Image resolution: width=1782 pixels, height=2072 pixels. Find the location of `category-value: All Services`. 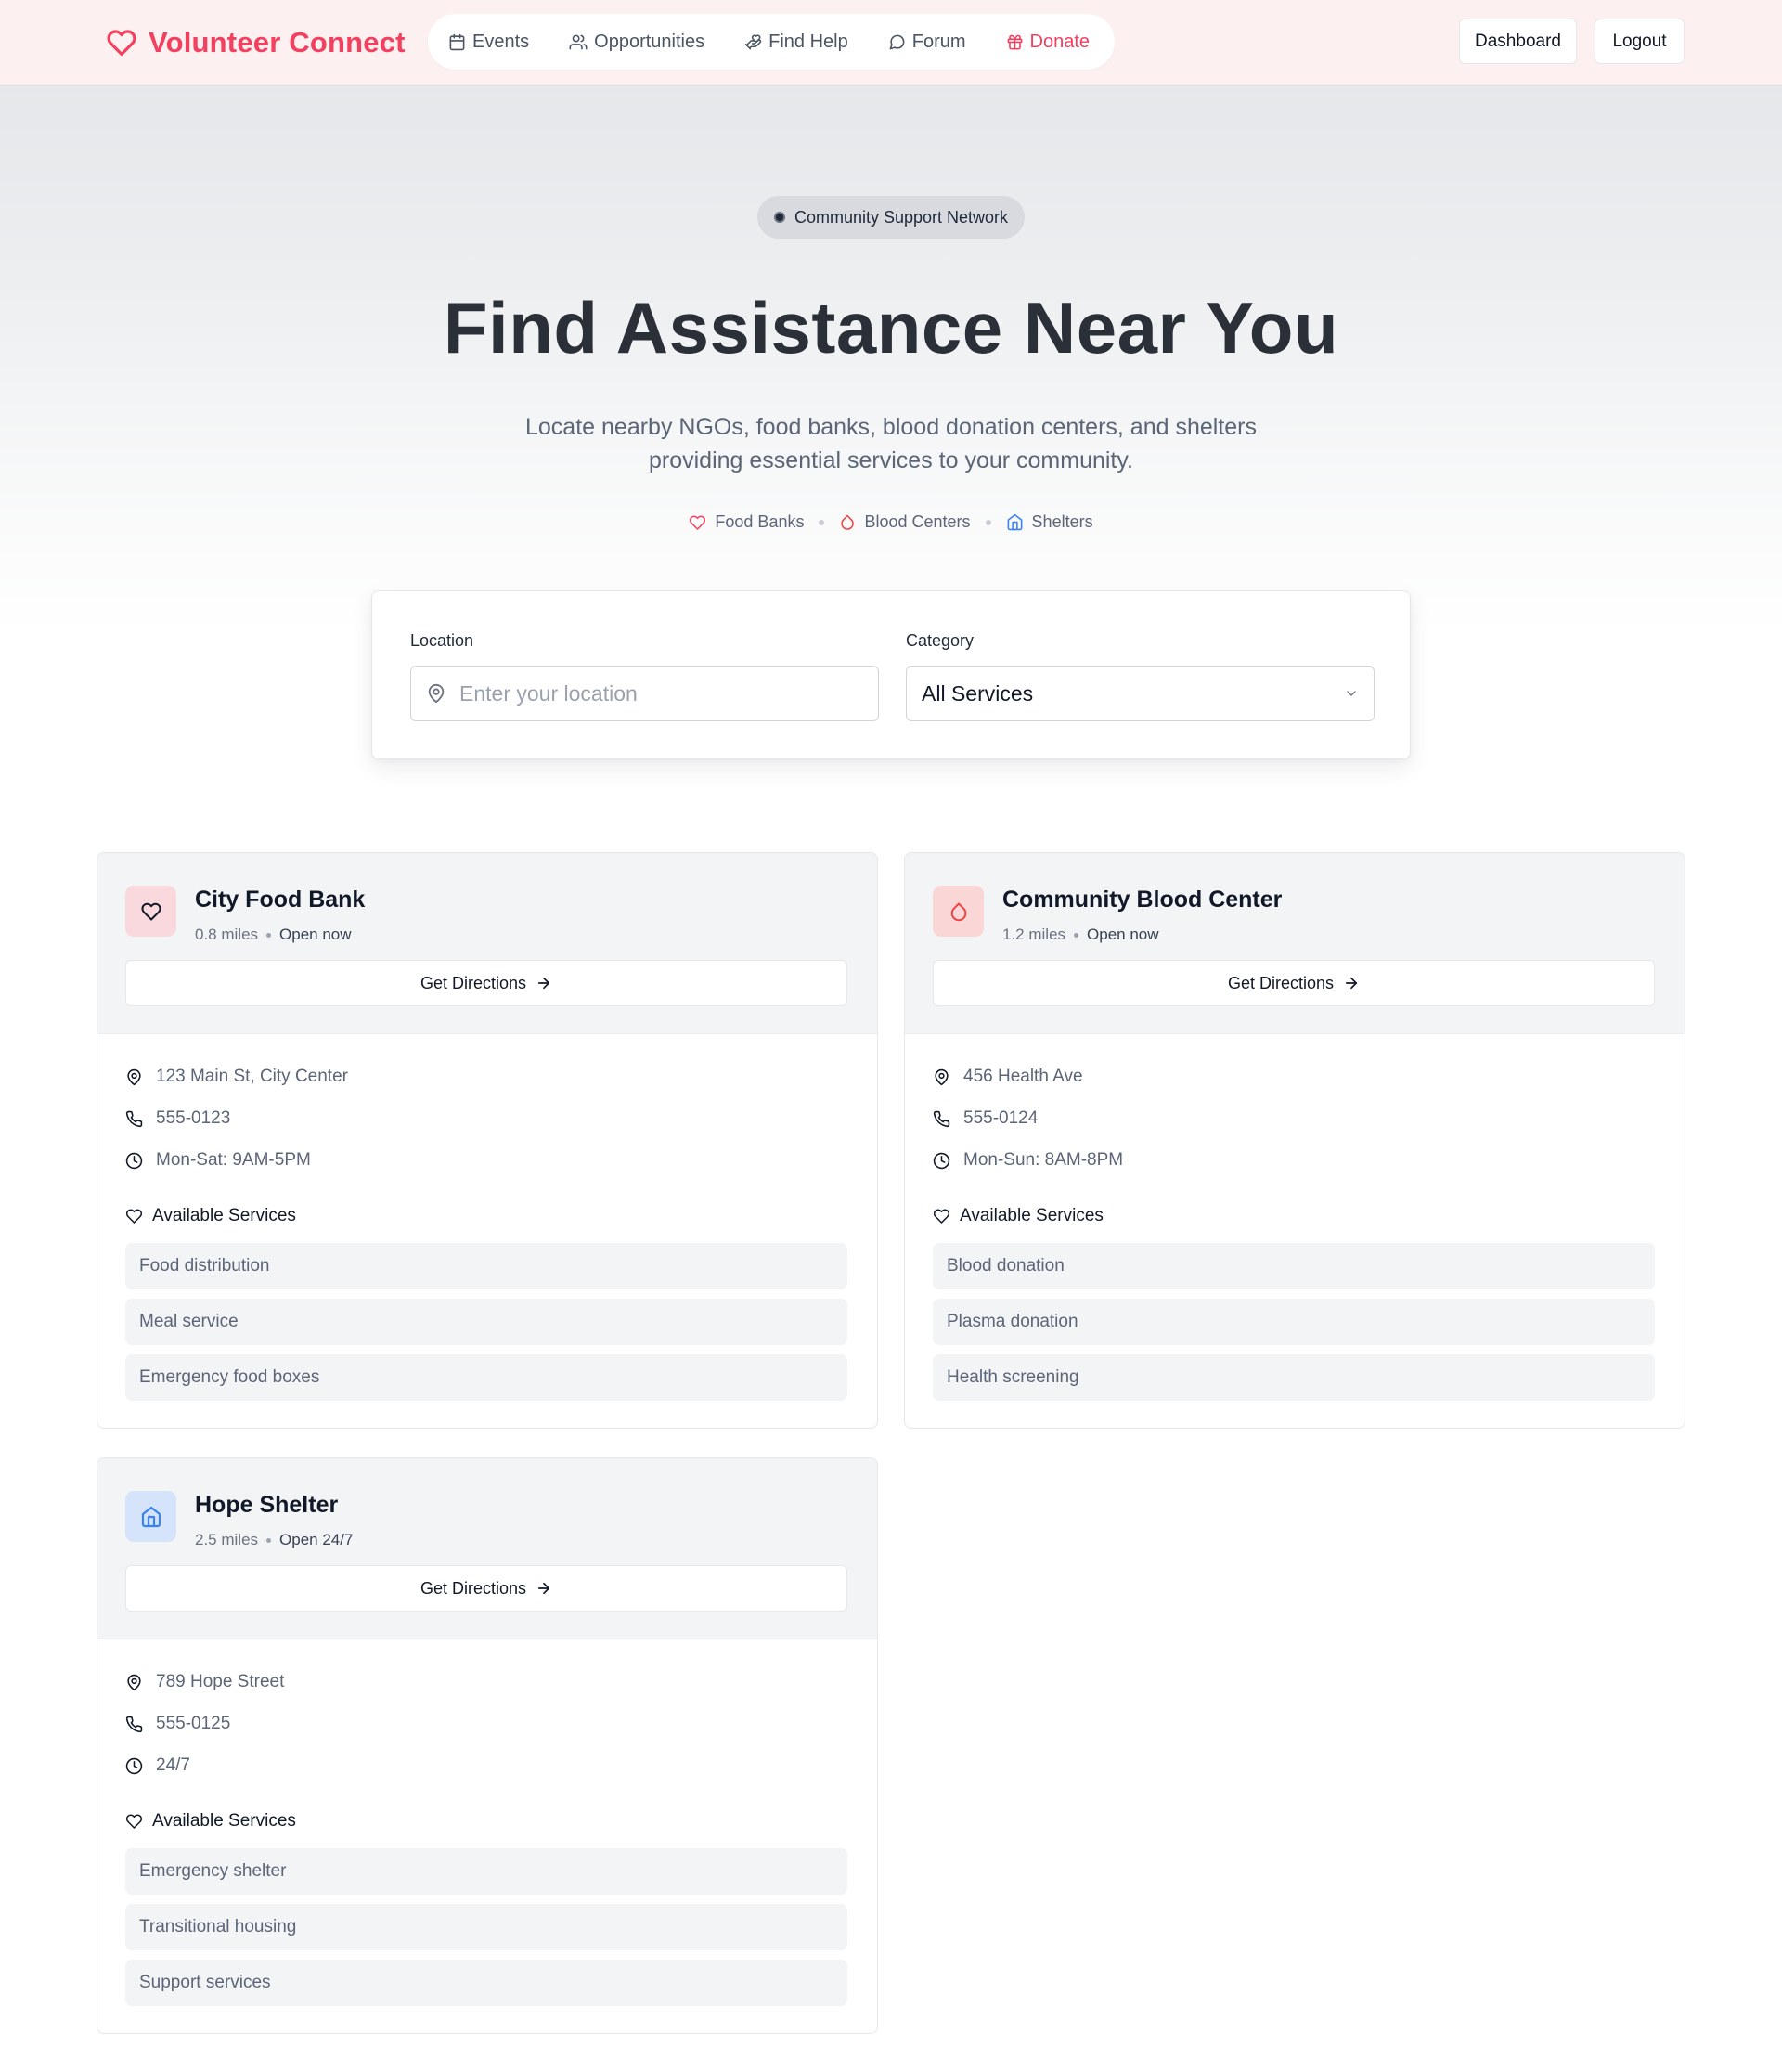

category-value: All Services is located at coordinates (978, 693).